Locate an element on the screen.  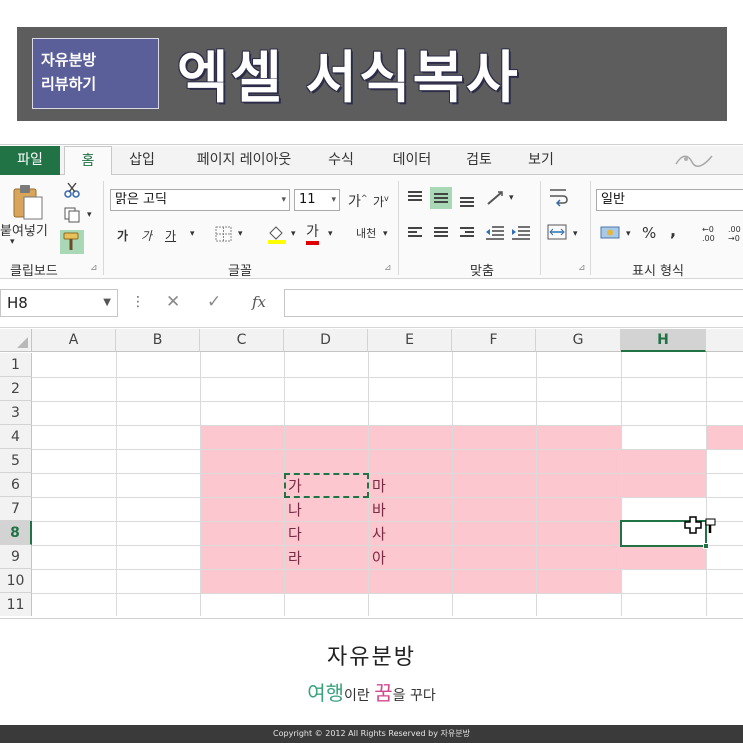
font-size-select: 11 ▾ is located at coordinates (317, 200).